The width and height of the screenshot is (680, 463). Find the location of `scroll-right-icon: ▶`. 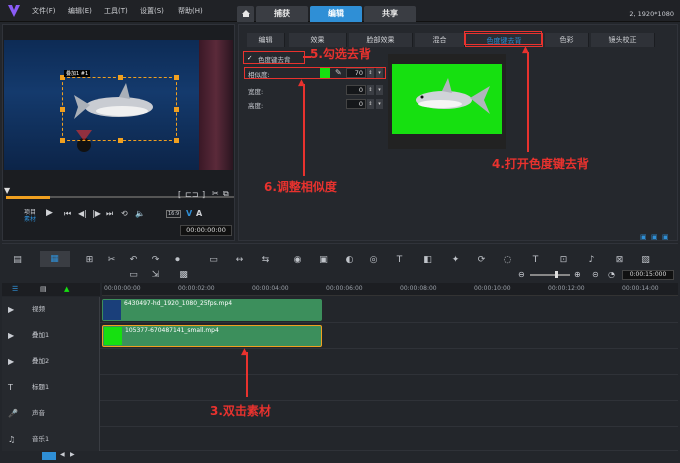

scroll-right-icon: ▶ is located at coordinates (72, 454).